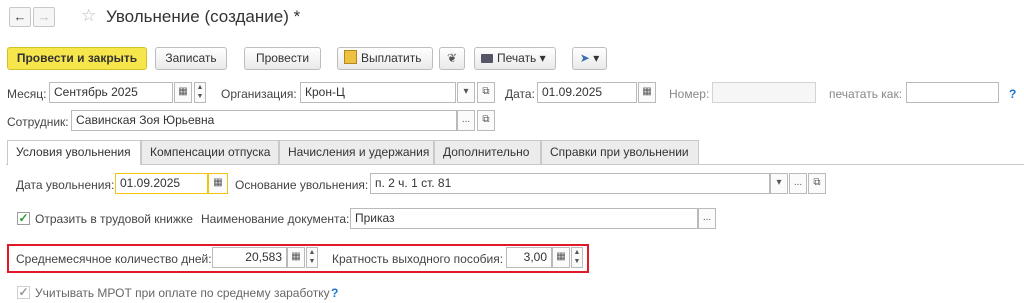 The height and width of the screenshot is (303, 1024). What do you see at coordinates (200, 92) in the screenshot?
I see `month-stepper: ▲ ▼` at bounding box center [200, 92].